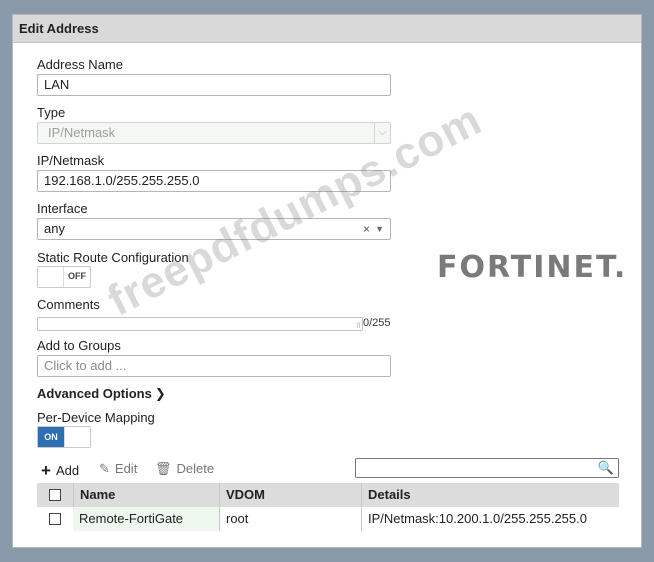 The image size is (654, 562). I want to click on select-all-checkbox, so click(55, 495).